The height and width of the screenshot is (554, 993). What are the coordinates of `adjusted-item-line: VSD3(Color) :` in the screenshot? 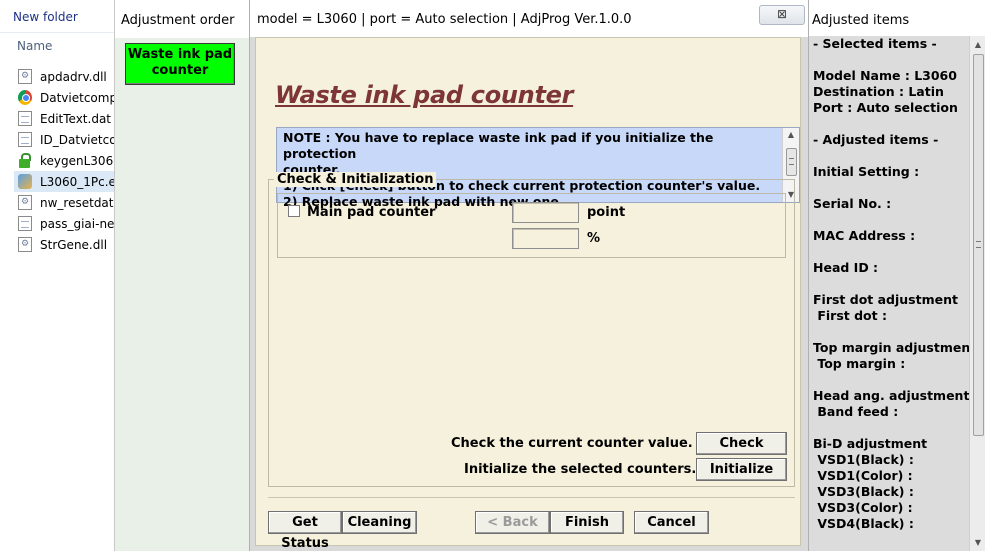 It's located at (863, 507).